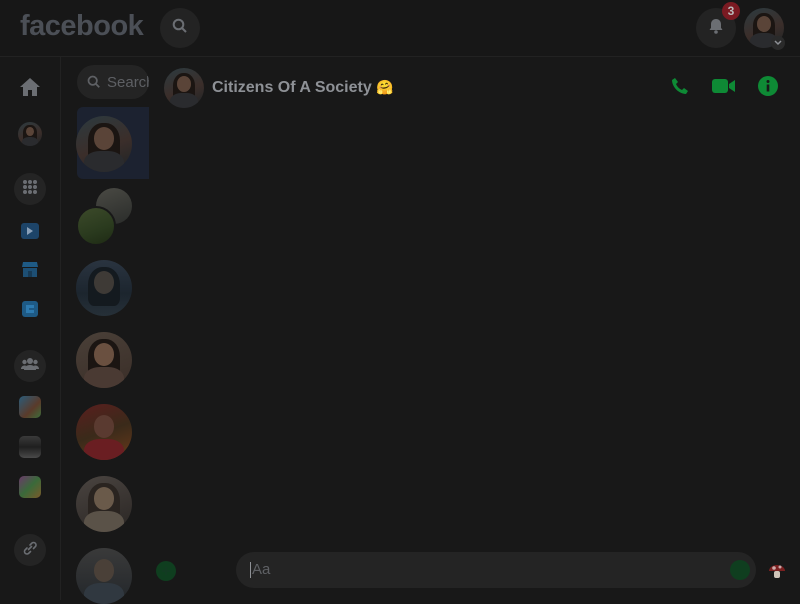  I want to click on message-input: Aa, so click(496, 570).